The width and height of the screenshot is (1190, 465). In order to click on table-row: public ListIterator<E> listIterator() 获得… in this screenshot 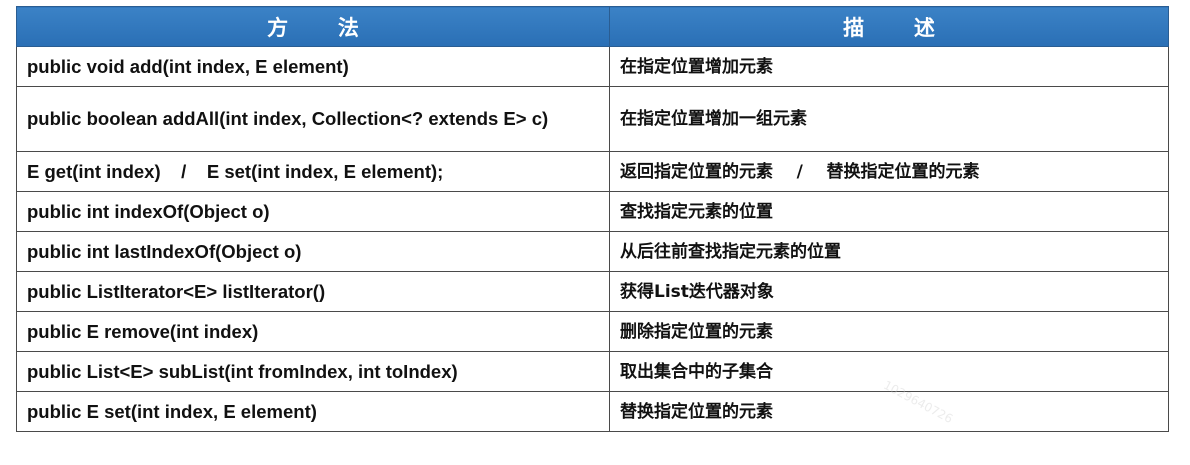, I will do `click(592, 291)`.